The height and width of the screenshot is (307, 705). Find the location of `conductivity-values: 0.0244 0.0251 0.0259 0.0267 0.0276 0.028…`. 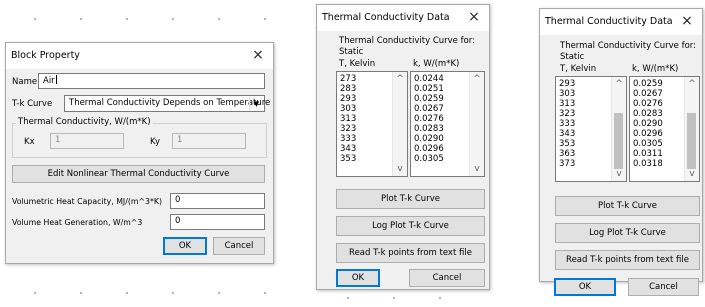

conductivity-values: 0.0244 0.0251 0.0259 0.0267 0.0276 0.028… is located at coordinates (429, 119).